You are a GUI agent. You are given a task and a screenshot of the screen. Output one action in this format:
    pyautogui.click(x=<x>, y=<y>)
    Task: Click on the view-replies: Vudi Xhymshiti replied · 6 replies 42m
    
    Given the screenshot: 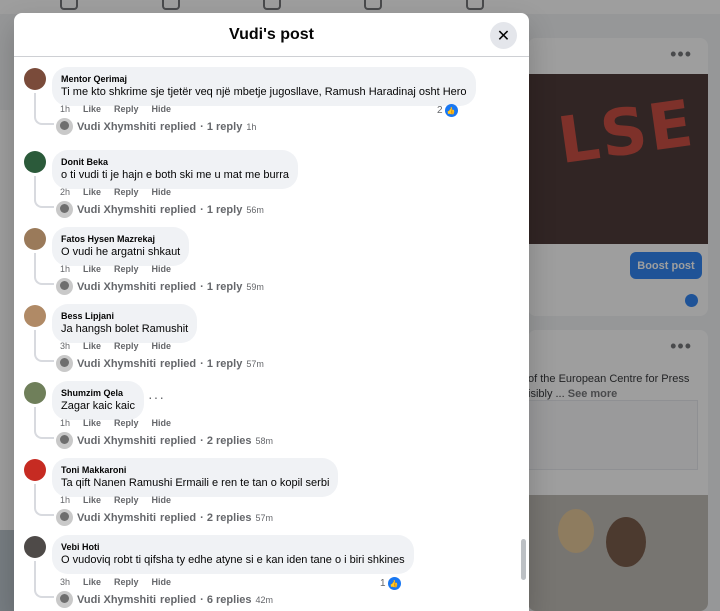 What is the action you would take?
    pyautogui.click(x=164, y=599)
    